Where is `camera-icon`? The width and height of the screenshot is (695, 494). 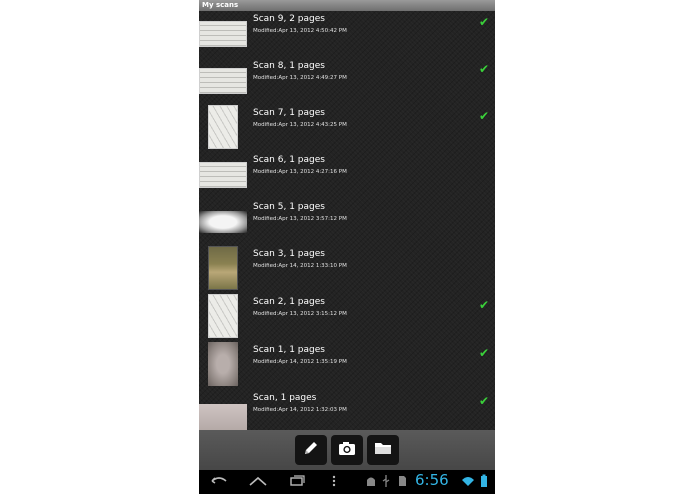 camera-icon is located at coordinates (347, 450).